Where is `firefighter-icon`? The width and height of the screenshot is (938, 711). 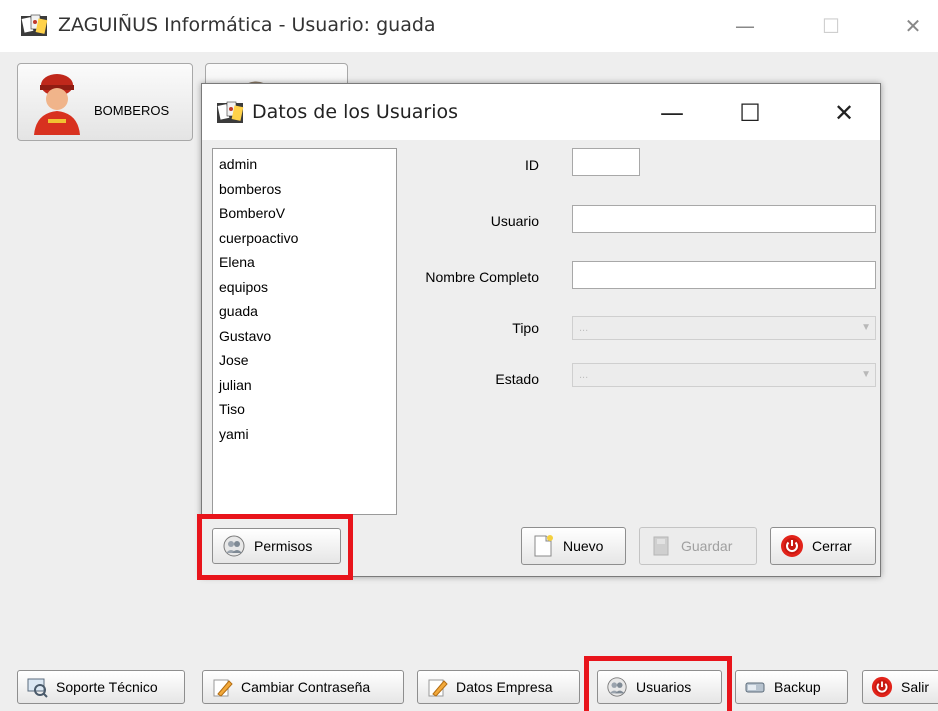 firefighter-icon is located at coordinates (57, 104).